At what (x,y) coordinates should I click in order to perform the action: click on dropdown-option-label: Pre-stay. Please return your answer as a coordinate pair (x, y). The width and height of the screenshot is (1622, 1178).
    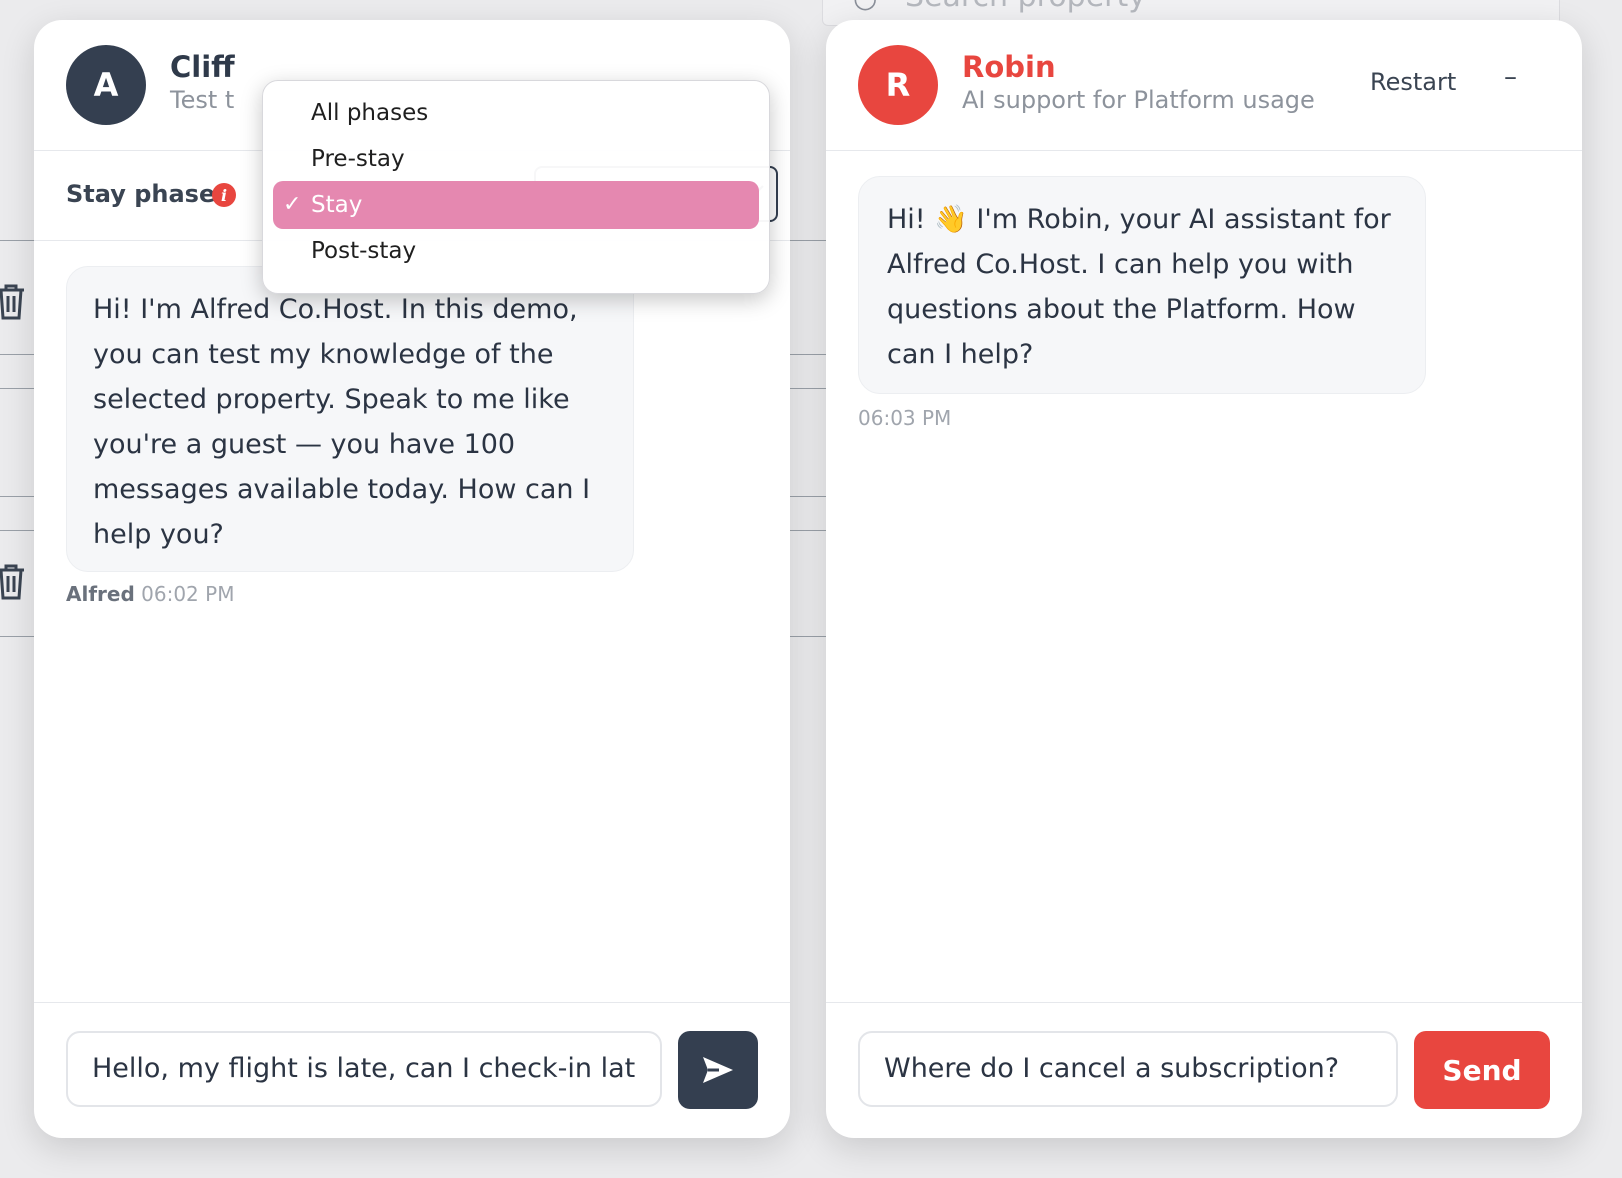
    Looking at the image, I should click on (358, 159).